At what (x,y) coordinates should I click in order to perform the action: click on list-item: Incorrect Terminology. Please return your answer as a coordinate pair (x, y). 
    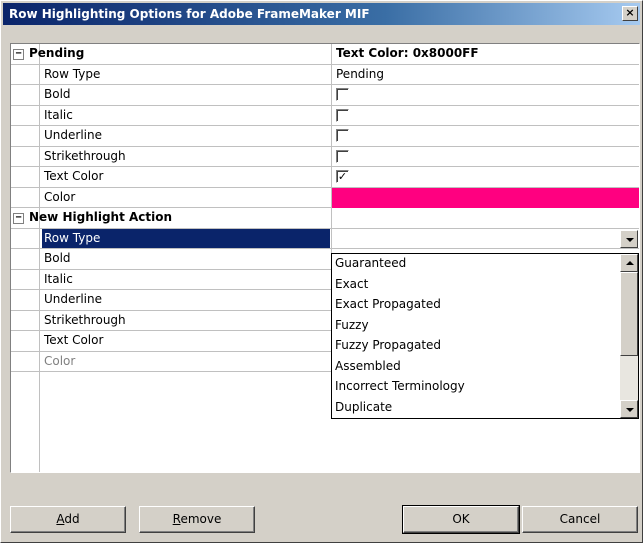
    Looking at the image, I should click on (485, 387).